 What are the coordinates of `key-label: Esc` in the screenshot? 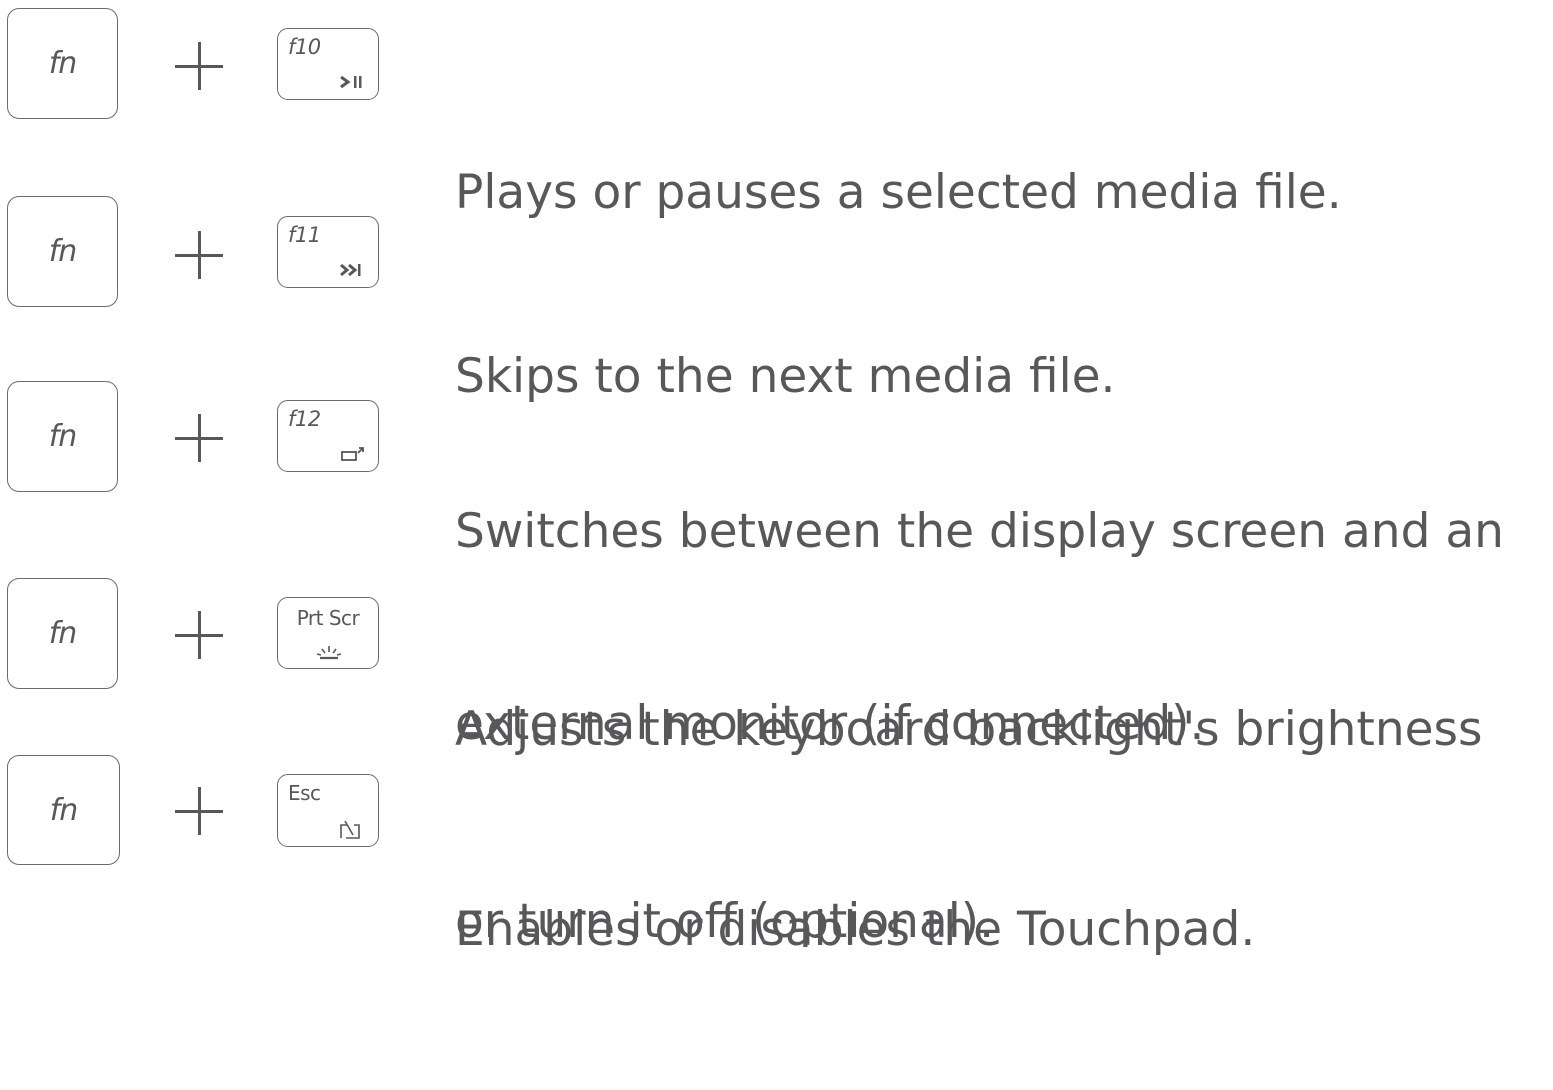 It's located at (304, 793).